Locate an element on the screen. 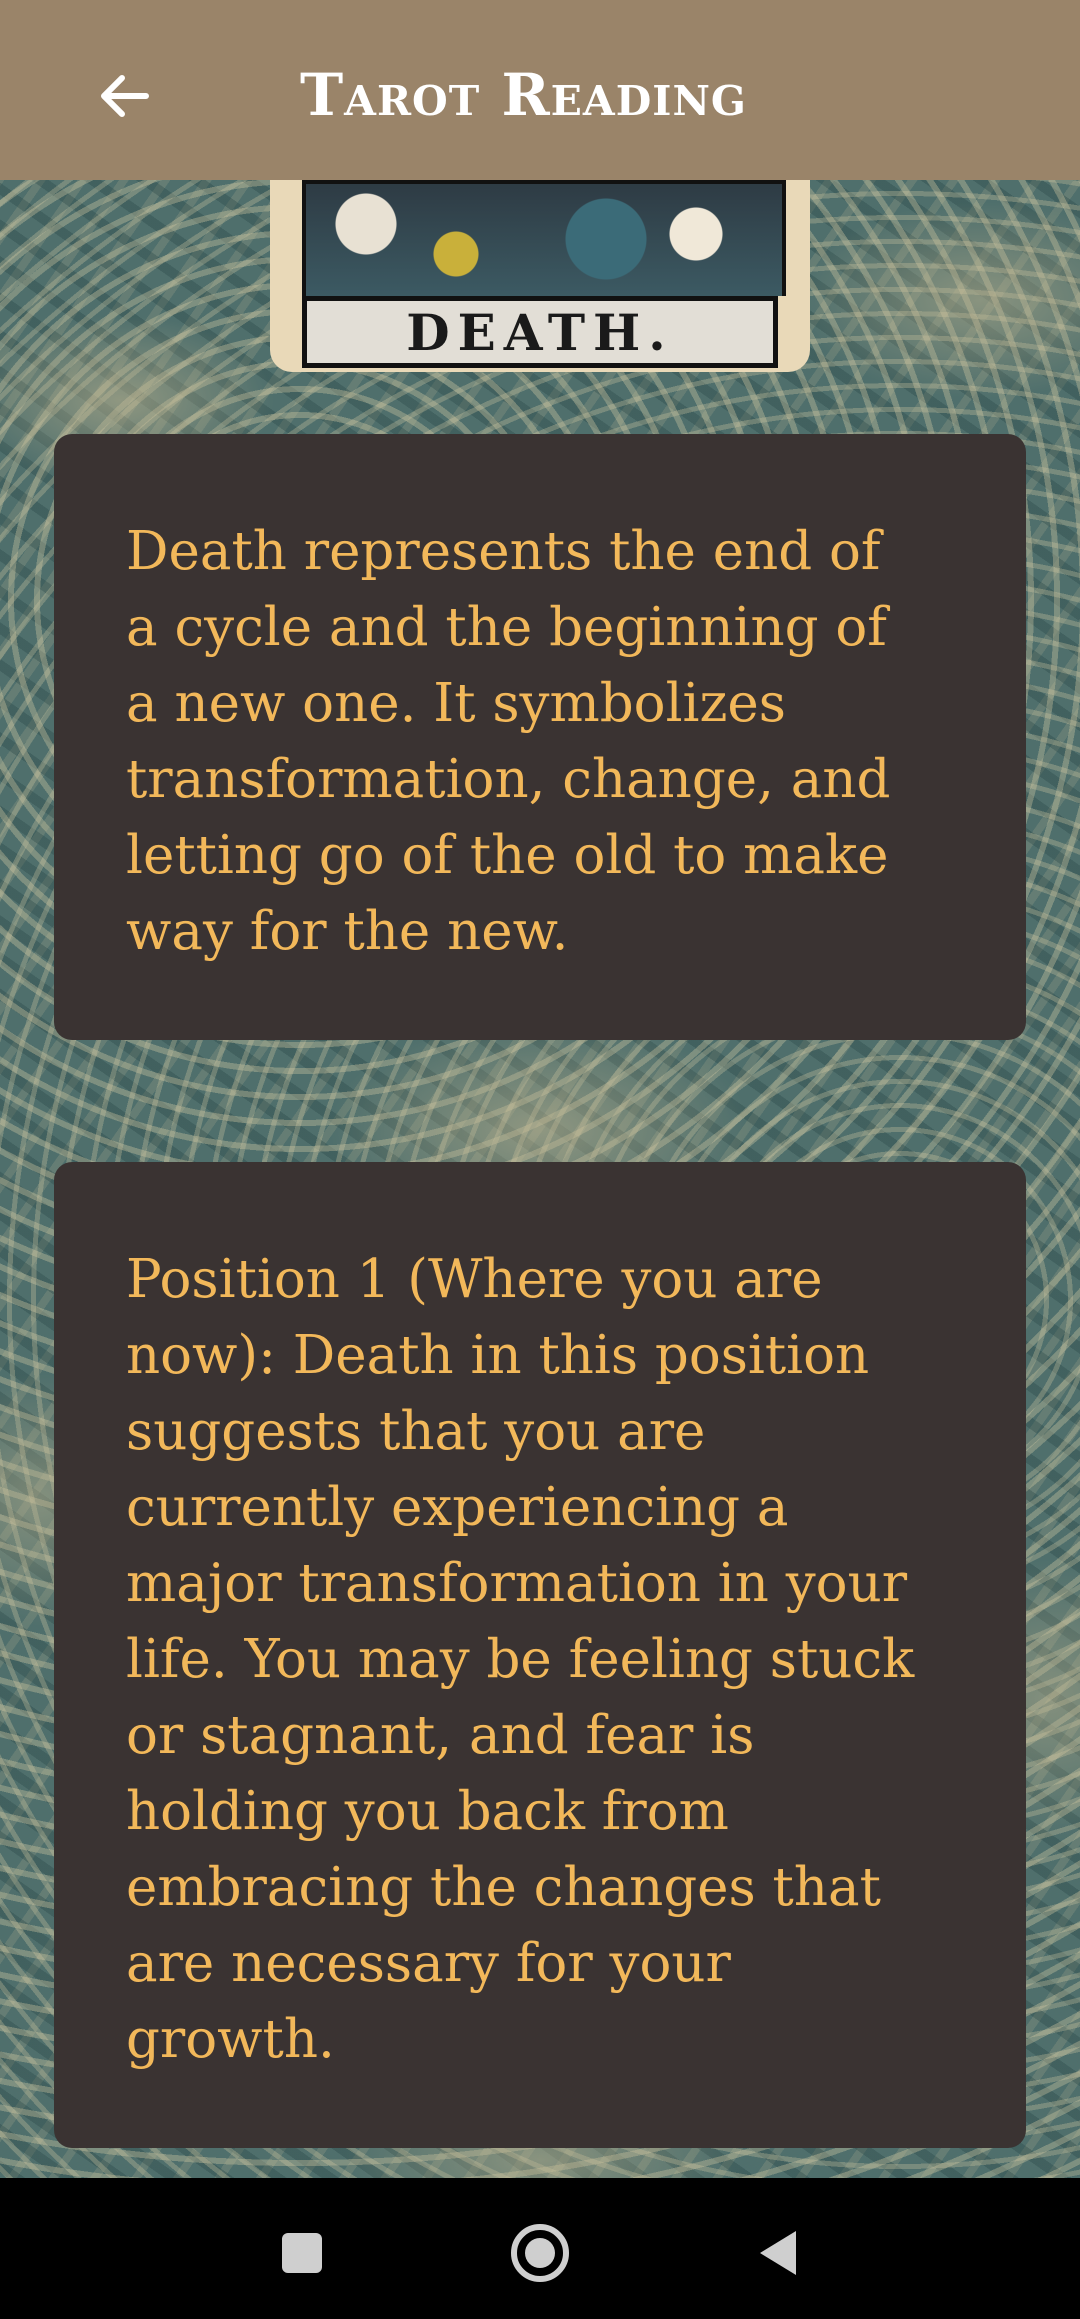  page-title: Tarot Reading is located at coordinates (523, 95).